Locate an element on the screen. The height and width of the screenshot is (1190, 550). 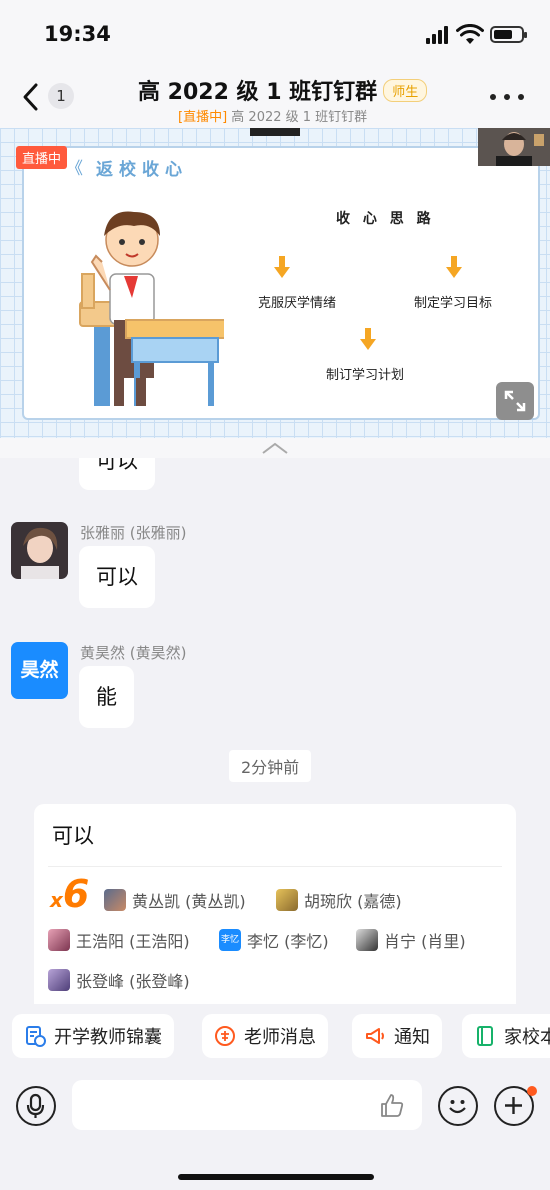
notebook-icon is located at coordinates (485, 1036).